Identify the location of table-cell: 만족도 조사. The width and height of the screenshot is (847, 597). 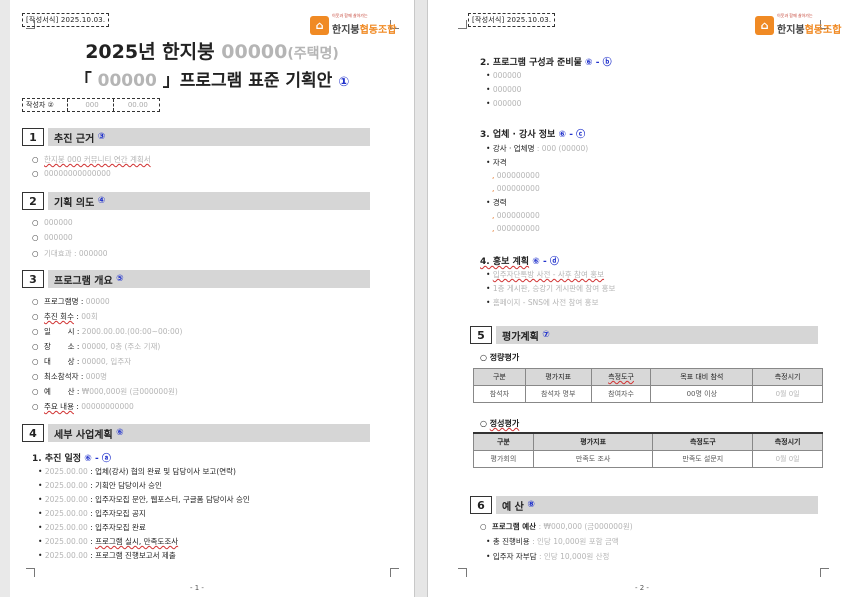
(593, 458).